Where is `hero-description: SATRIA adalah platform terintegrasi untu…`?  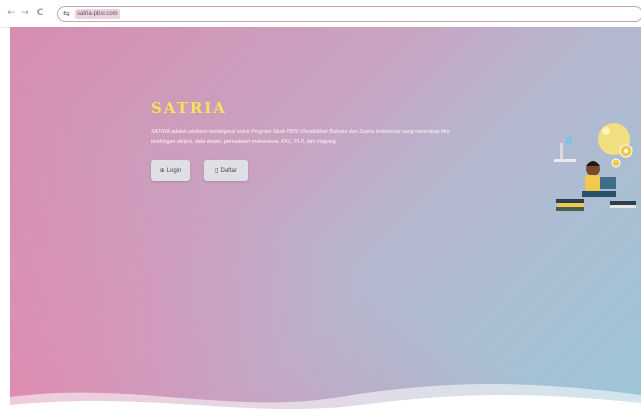
hero-description: SATRIA adalah platform terintegrasi untu… is located at coordinates (300, 137).